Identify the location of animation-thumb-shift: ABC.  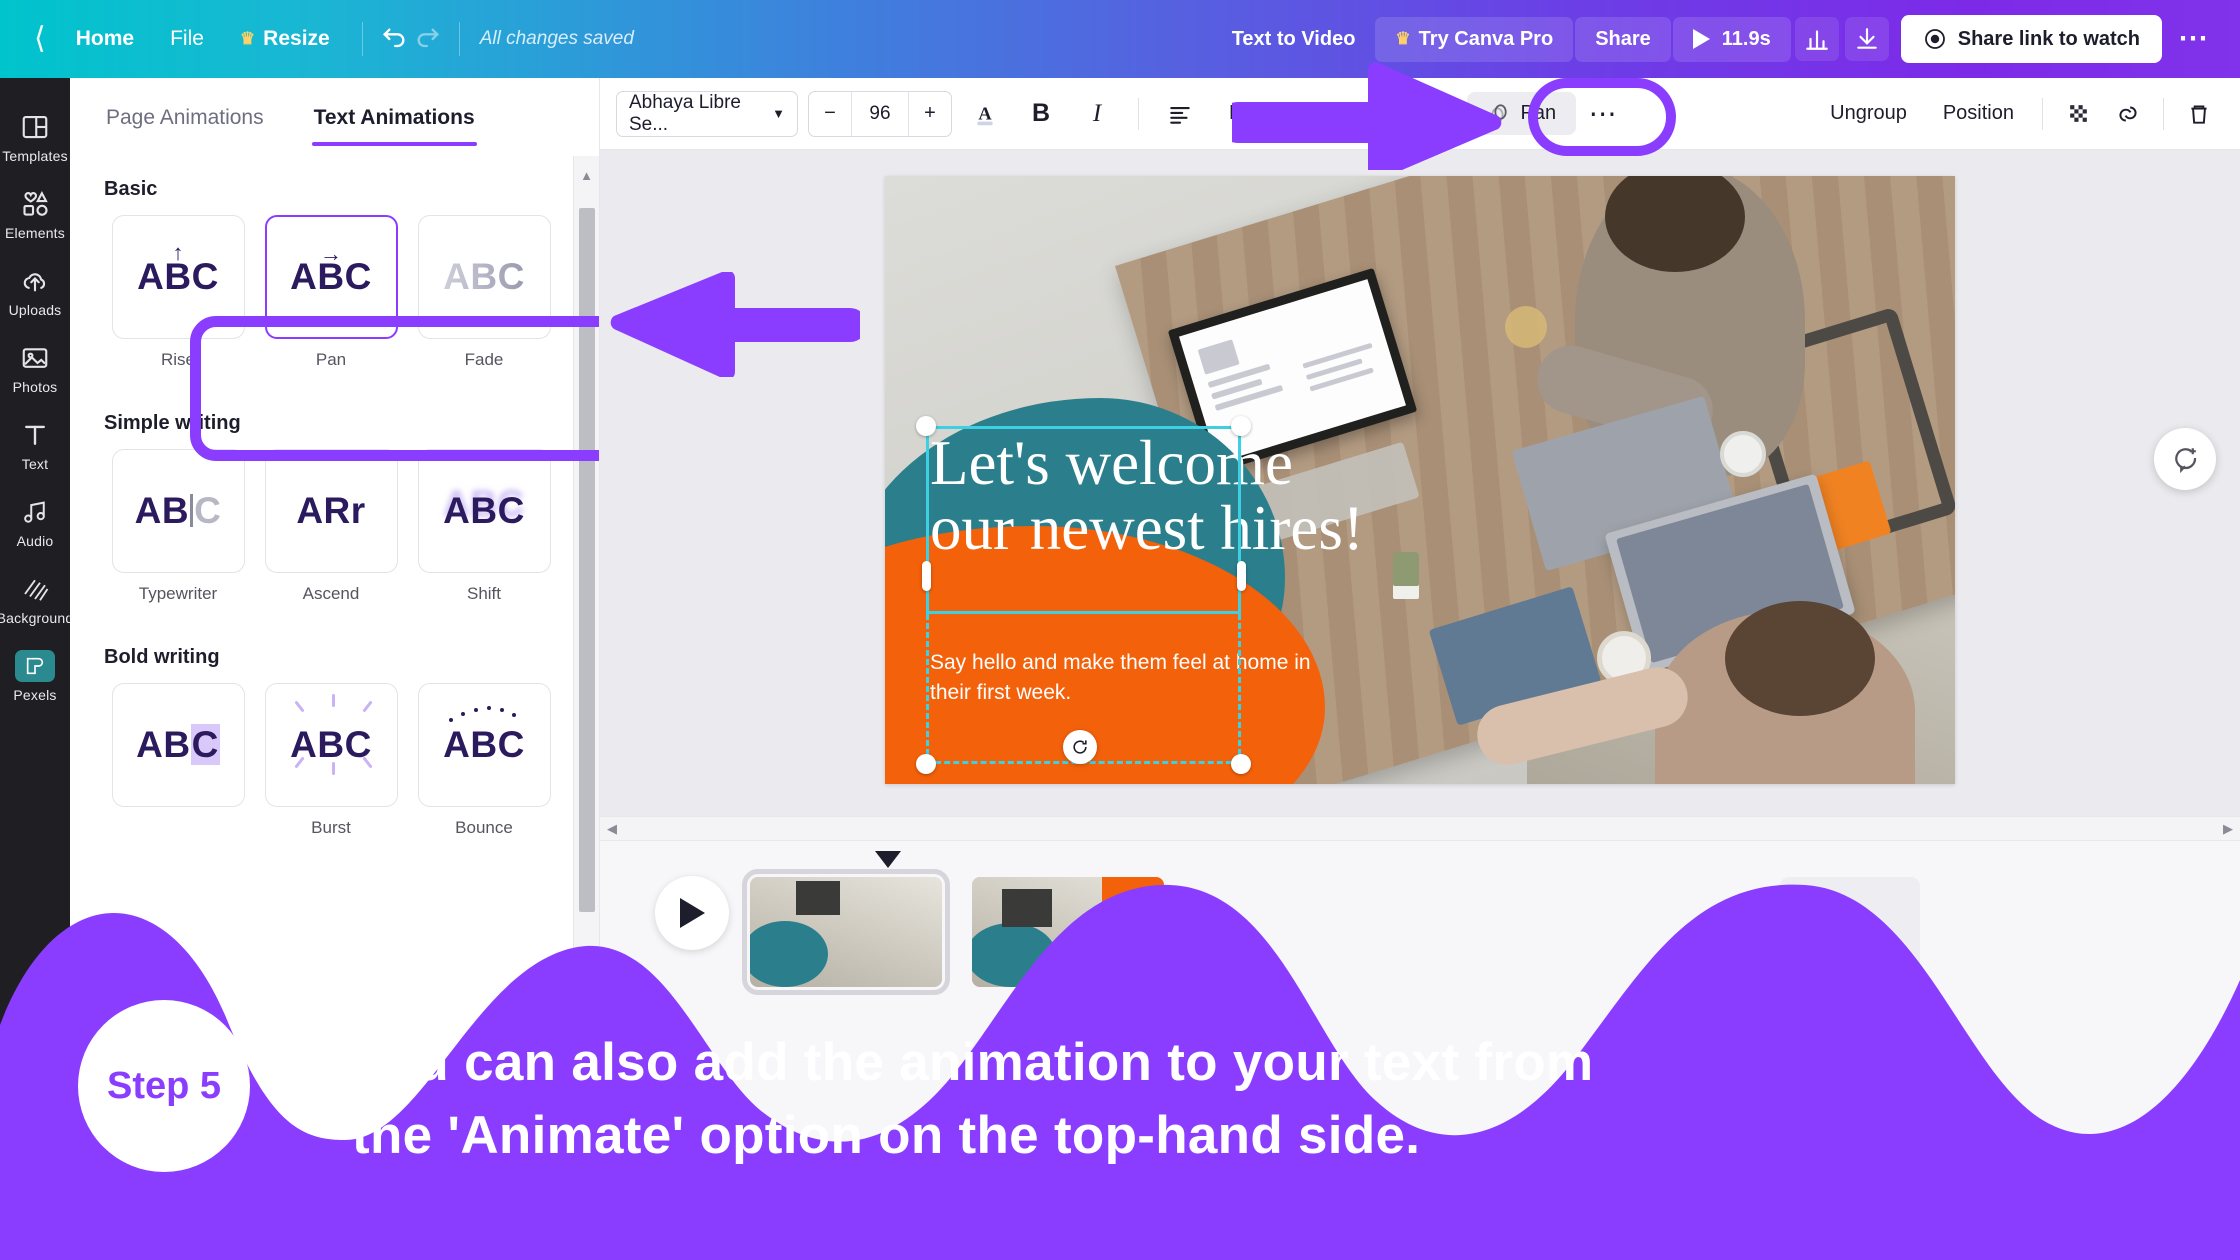
(484, 511).